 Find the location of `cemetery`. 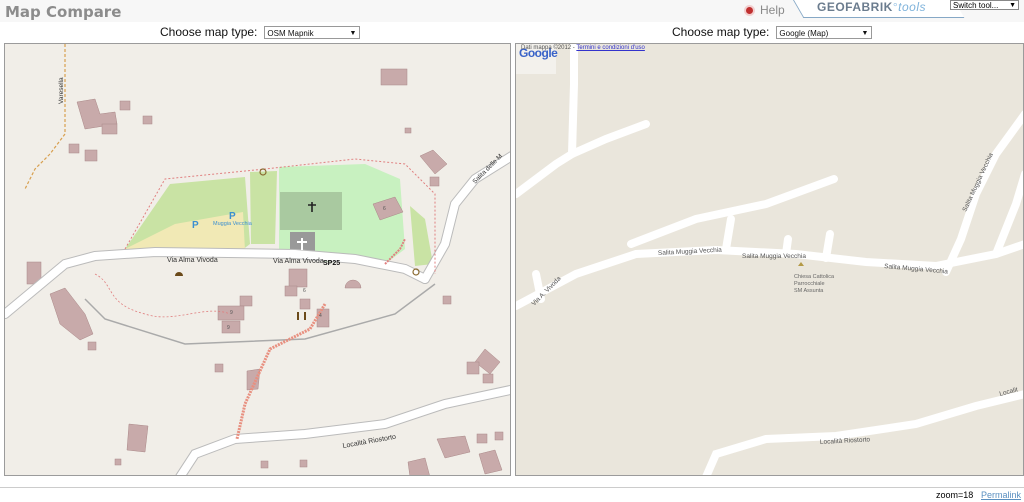

cemetery is located at coordinates (311, 211).